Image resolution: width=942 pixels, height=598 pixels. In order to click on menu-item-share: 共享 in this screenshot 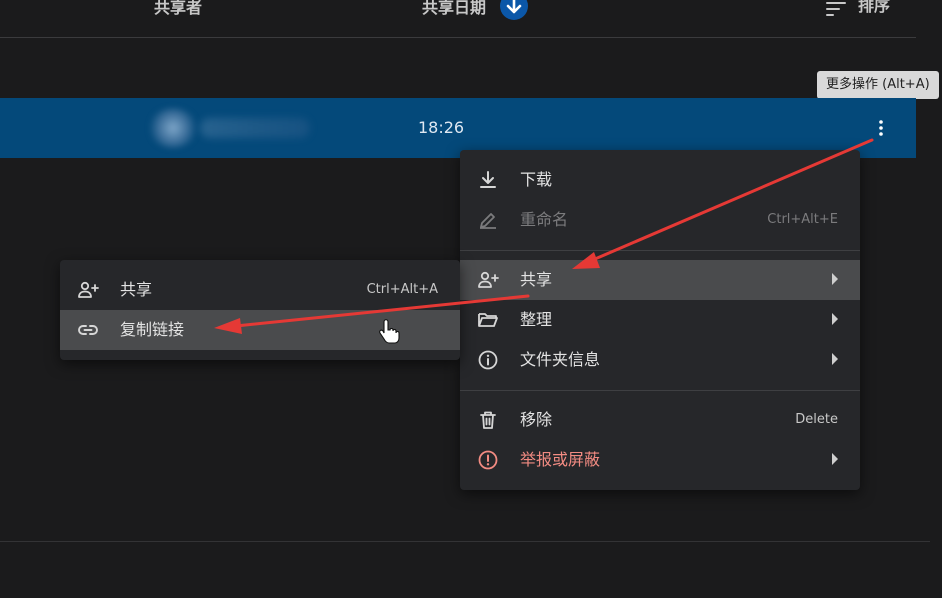, I will do `click(660, 280)`.